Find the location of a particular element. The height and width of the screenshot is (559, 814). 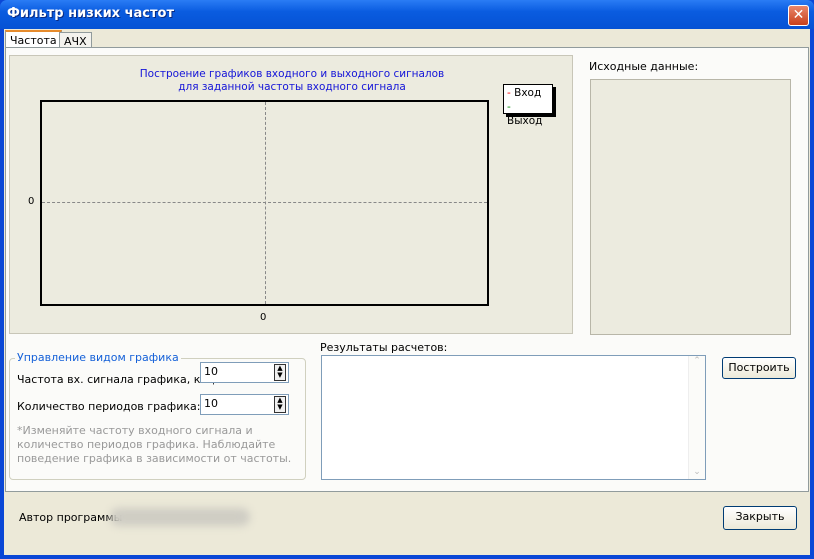

x-tick-label: 0 is located at coordinates (263, 317).